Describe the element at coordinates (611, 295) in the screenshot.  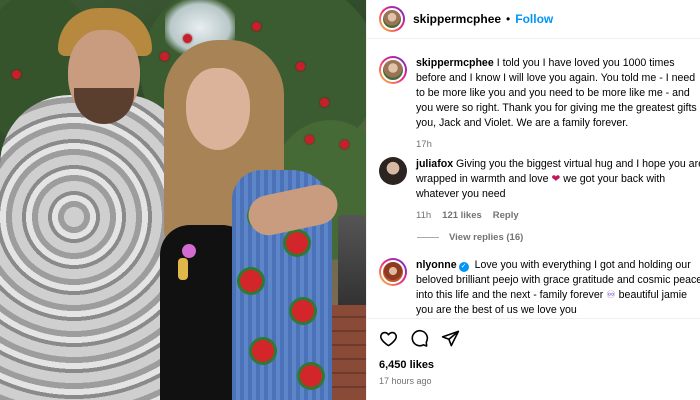
I see `infinity-emoji: ♾` at that location.